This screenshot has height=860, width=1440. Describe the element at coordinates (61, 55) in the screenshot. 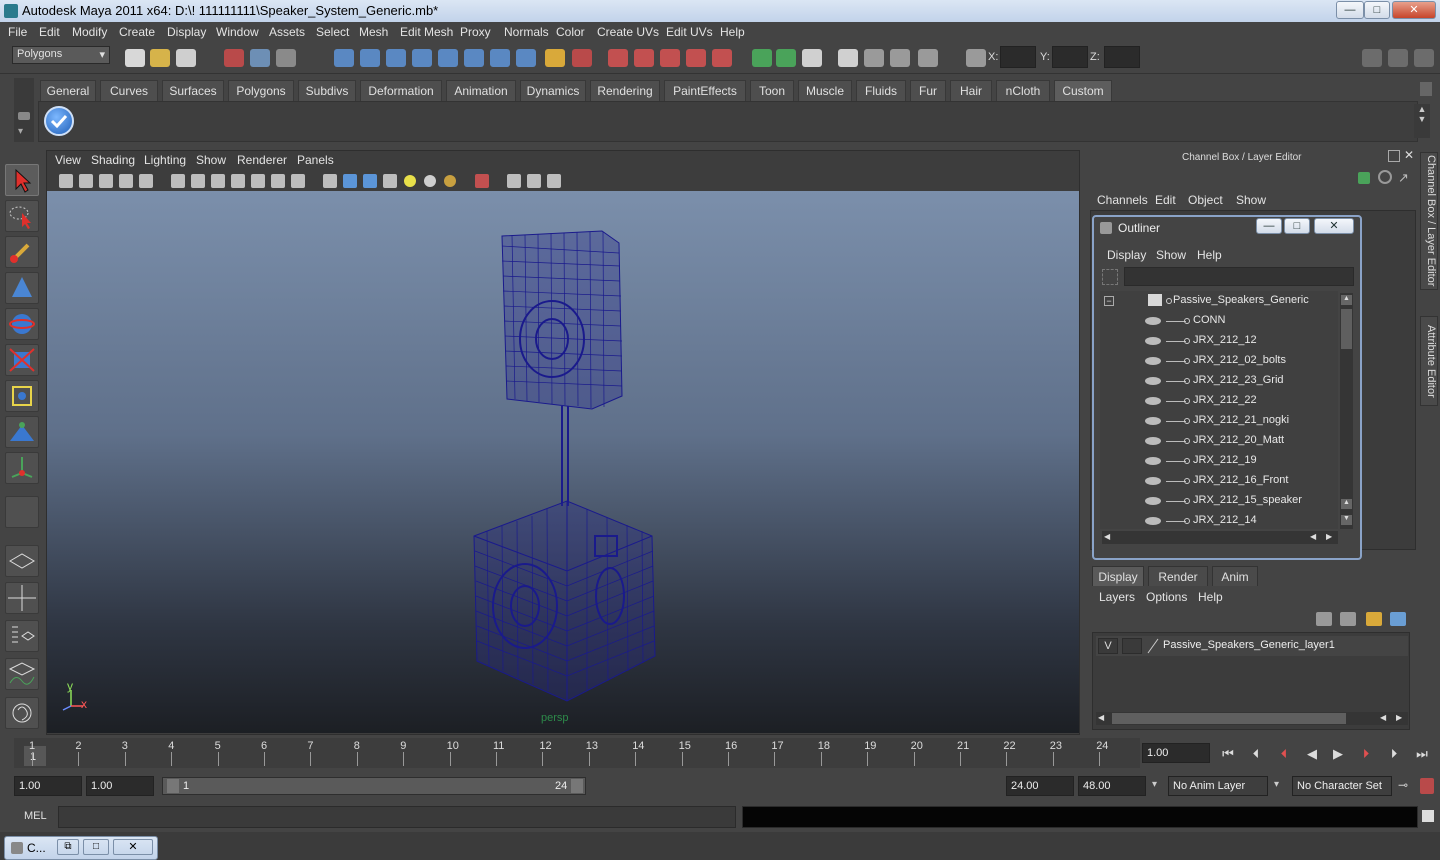

I see `menu-set-selector: Polygons ▾` at that location.